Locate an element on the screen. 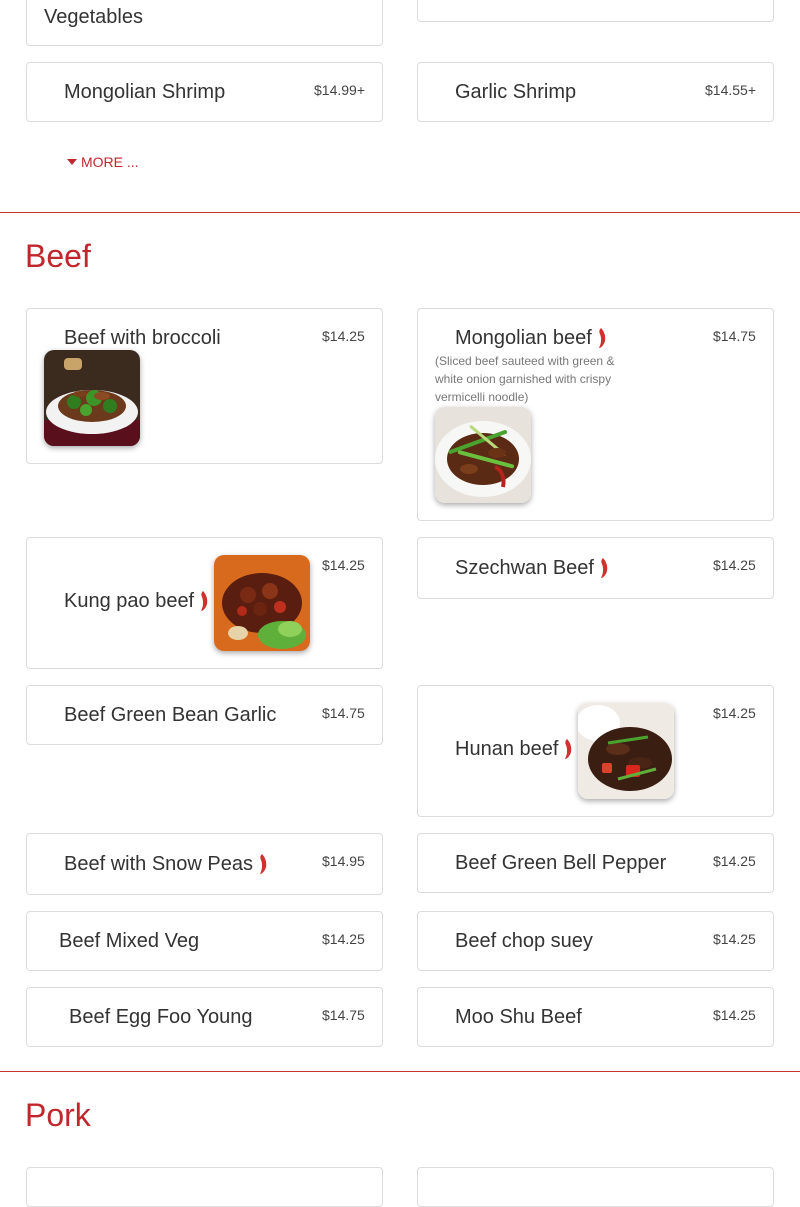  item-name: Hunan beef is located at coordinates (514, 749).